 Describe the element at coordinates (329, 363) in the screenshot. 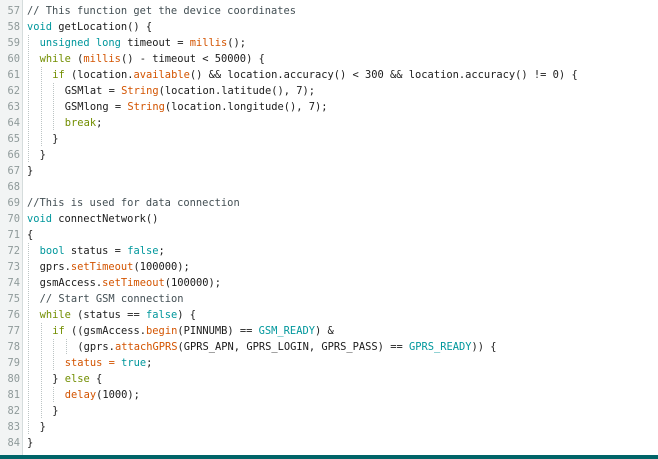

I see `code-line: 79 status = true;` at that location.